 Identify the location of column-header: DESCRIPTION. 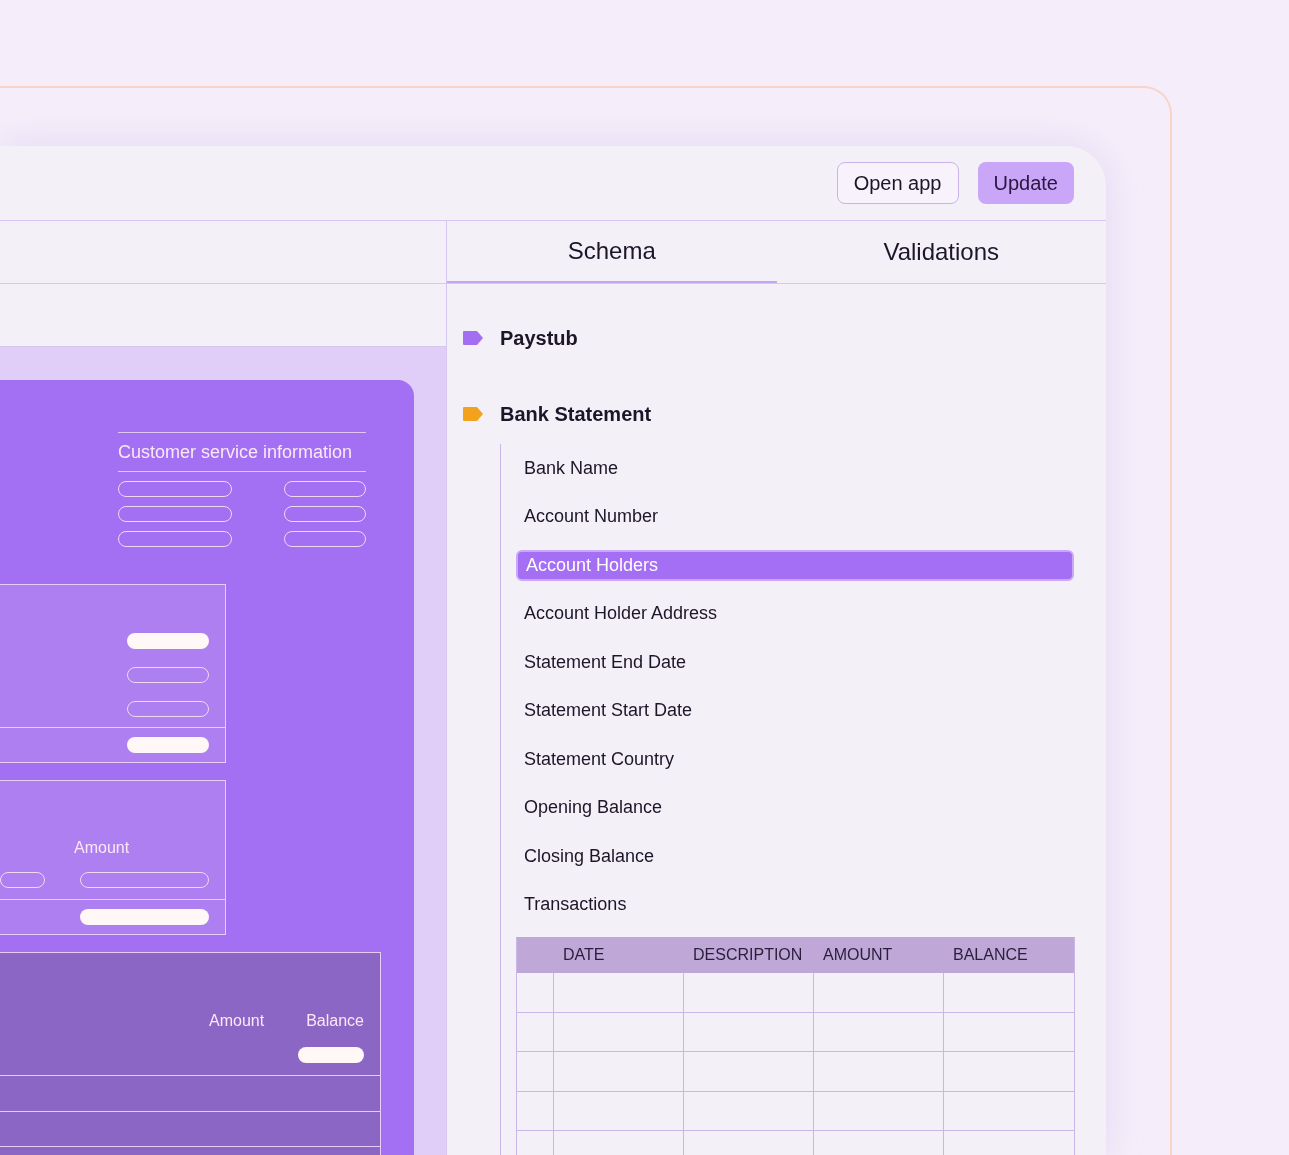
(748, 955).